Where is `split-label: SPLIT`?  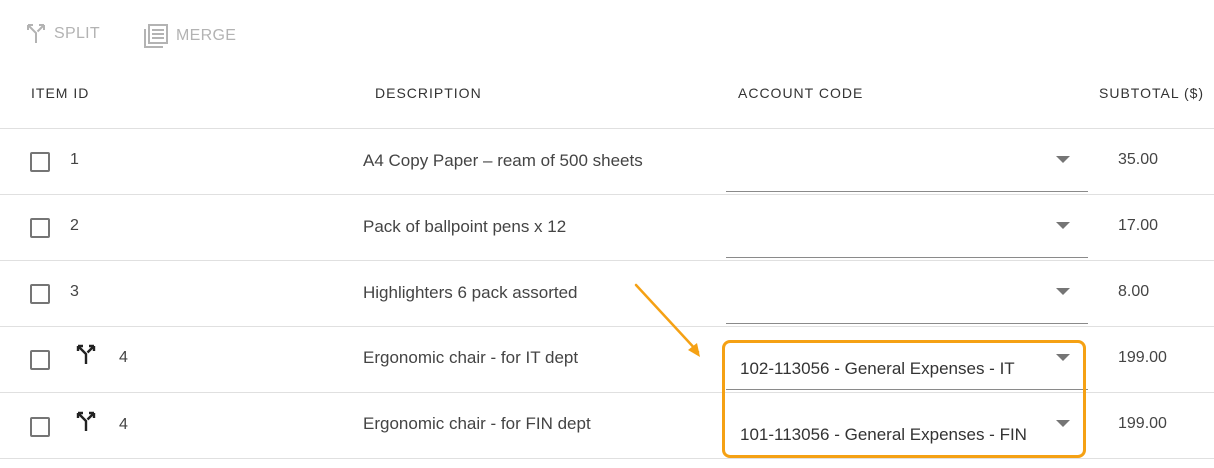 split-label: SPLIT is located at coordinates (77, 33).